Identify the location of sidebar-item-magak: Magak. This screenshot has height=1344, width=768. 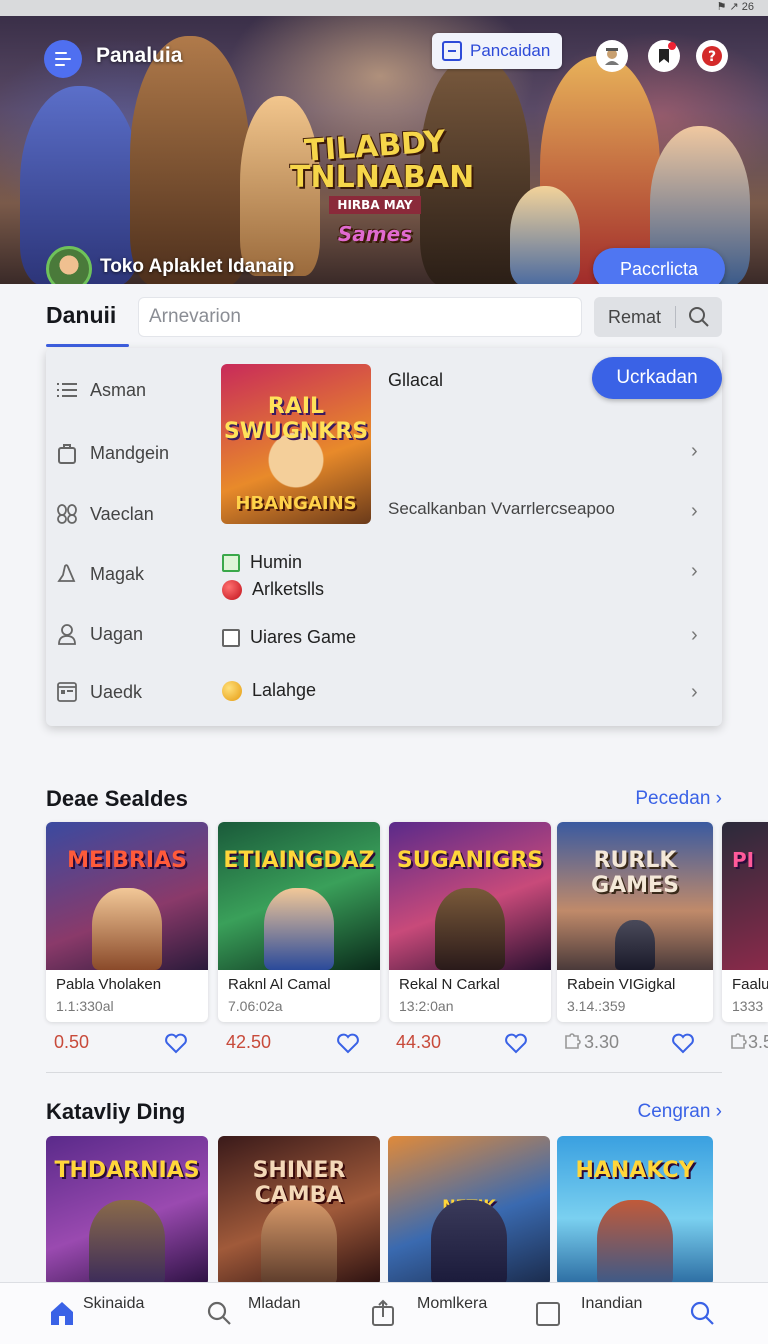
(100, 574).